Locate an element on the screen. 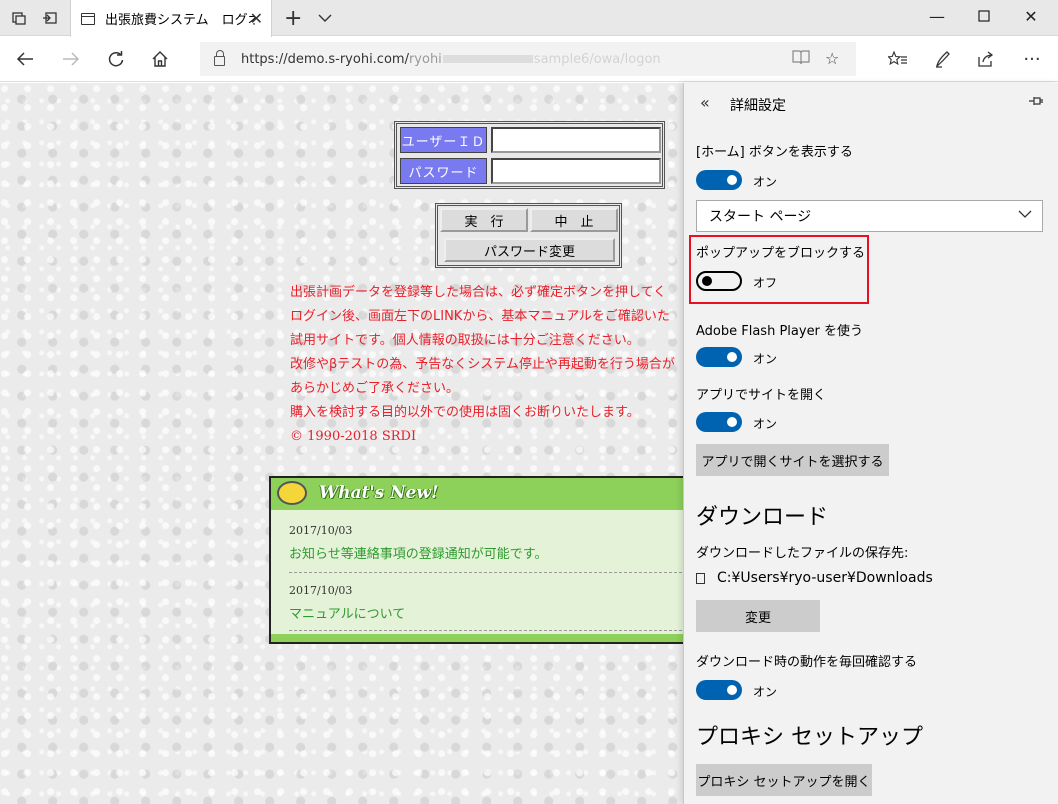 Image resolution: width=1058 pixels, height=804 pixels. home-button-setting-label: [ホーム] ボタンを表示する is located at coordinates (774, 152).